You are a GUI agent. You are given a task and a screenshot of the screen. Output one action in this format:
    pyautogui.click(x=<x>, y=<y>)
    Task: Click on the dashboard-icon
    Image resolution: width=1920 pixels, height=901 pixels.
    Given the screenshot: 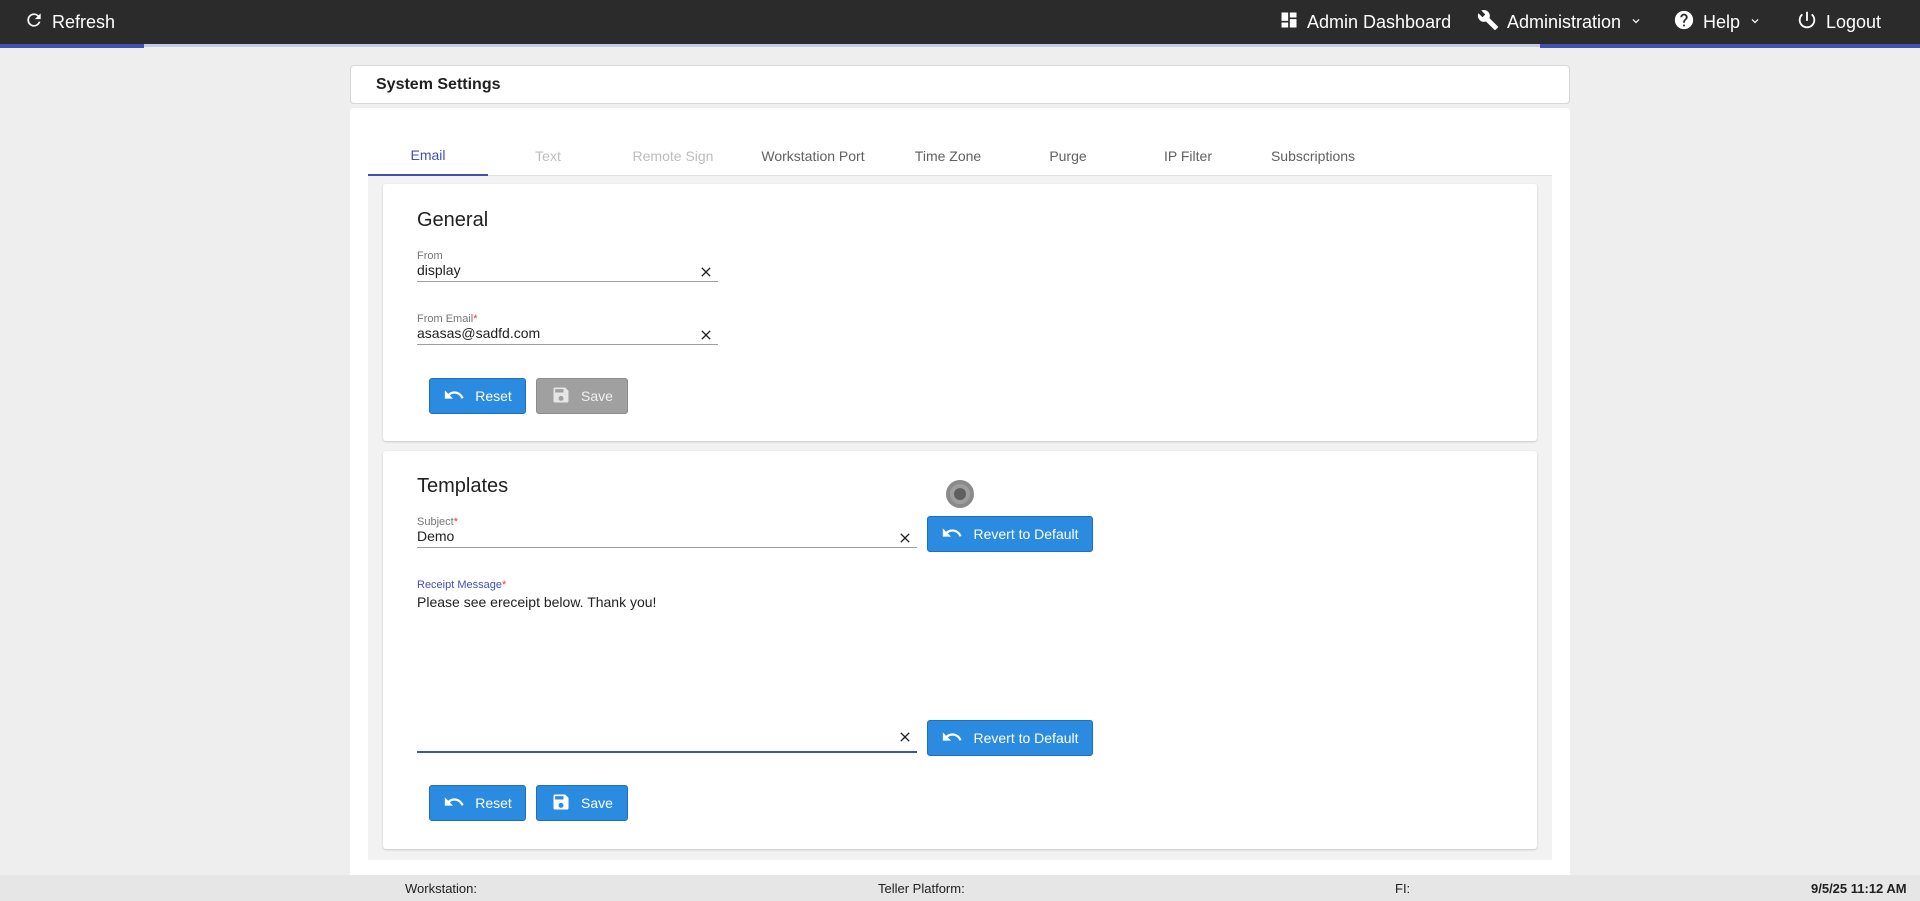 What is the action you would take?
    pyautogui.click(x=1289, y=22)
    